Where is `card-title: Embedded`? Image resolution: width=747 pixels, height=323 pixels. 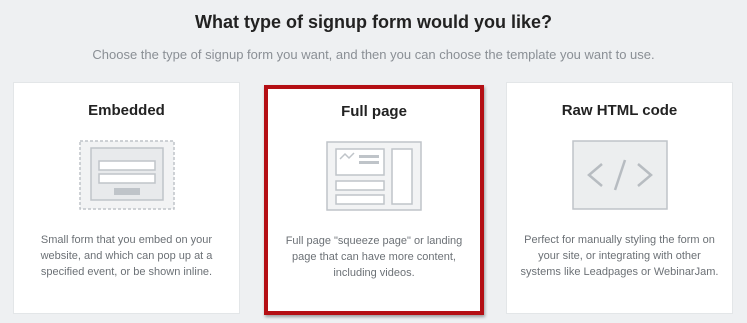
card-title: Embedded is located at coordinates (126, 110).